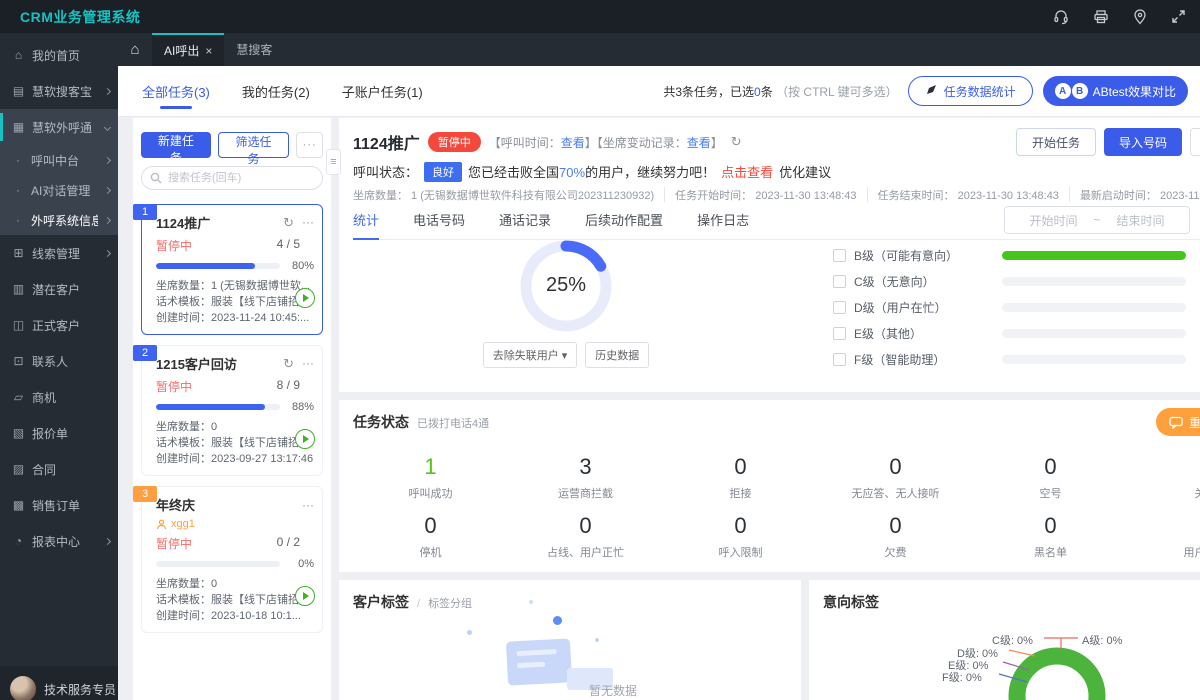 Image resolution: width=1200 pixels, height=700 pixels. Describe the element at coordinates (1061, 17) in the screenshot. I see `headset-icon` at that location.